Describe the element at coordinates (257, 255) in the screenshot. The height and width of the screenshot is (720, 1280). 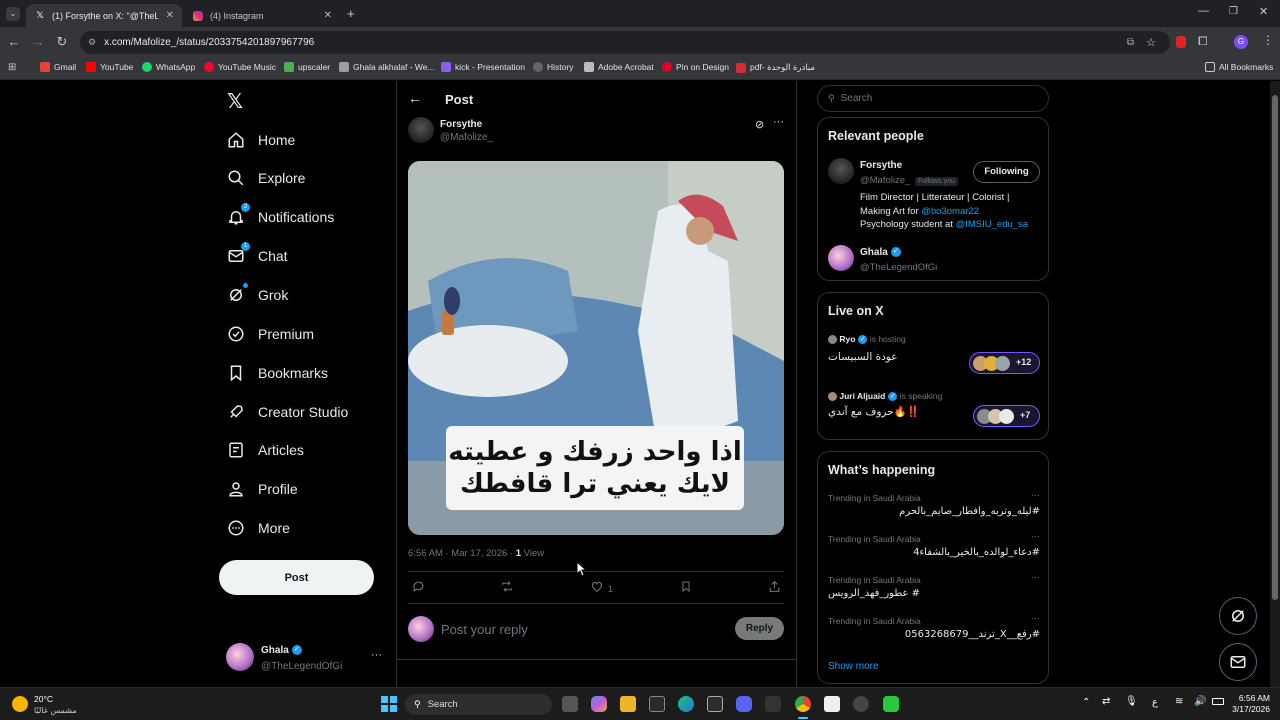
I see `sidebar-item-chat: 1 Chat` at that location.